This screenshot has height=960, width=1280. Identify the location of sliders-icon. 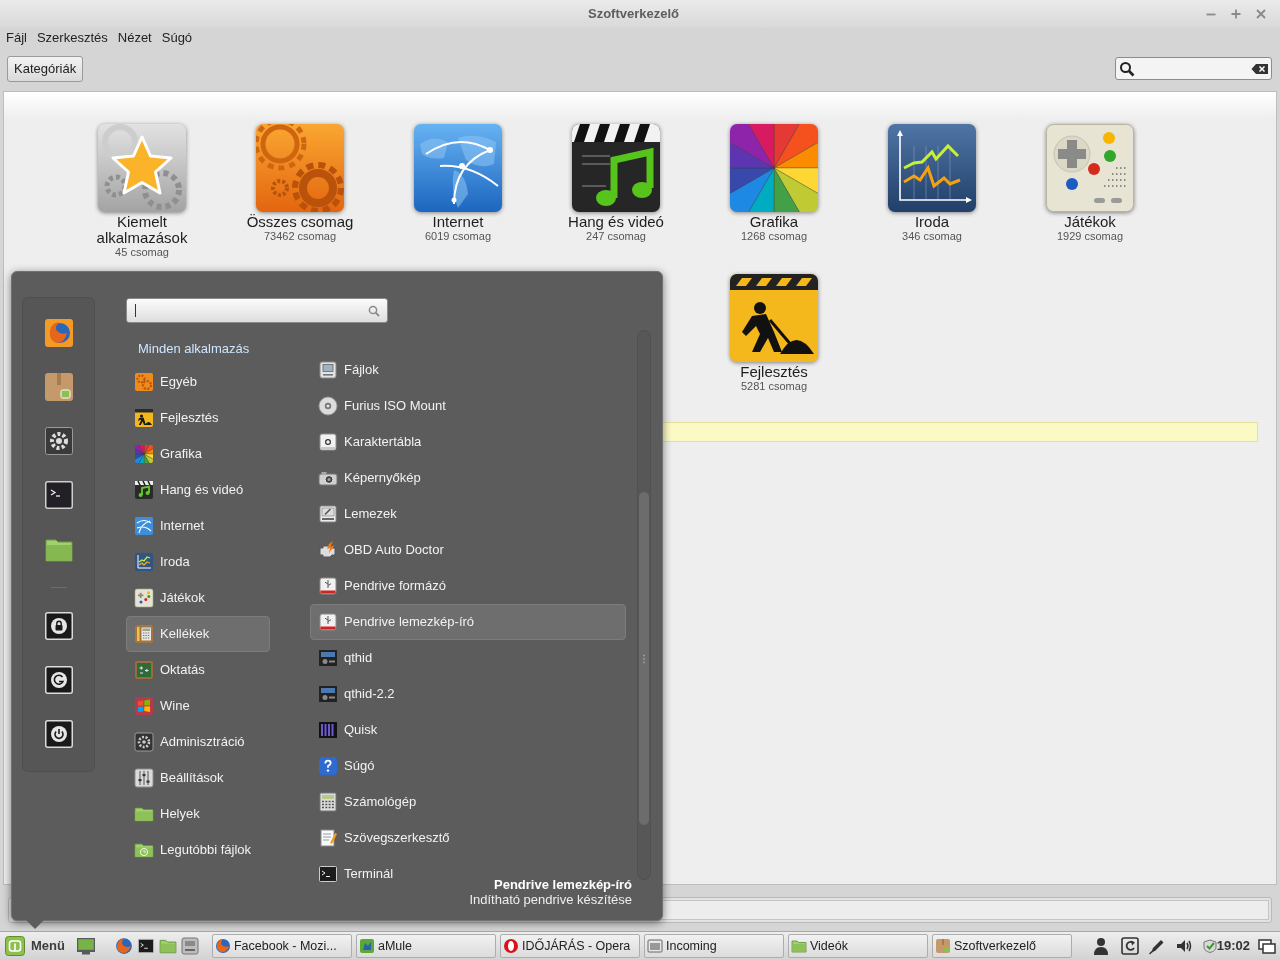
(144, 778).